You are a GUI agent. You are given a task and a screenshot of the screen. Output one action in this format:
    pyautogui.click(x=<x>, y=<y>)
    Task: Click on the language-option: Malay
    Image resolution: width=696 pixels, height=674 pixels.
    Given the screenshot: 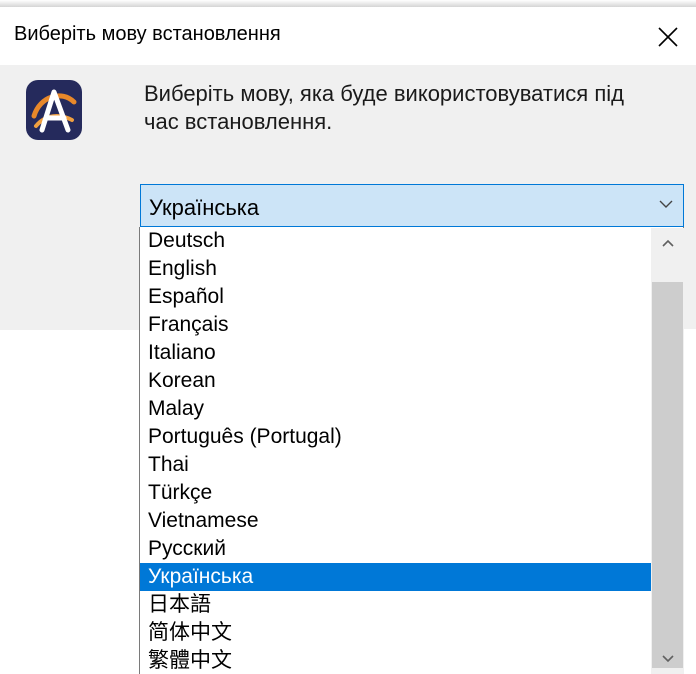 What is the action you would take?
    pyautogui.click(x=395, y=409)
    